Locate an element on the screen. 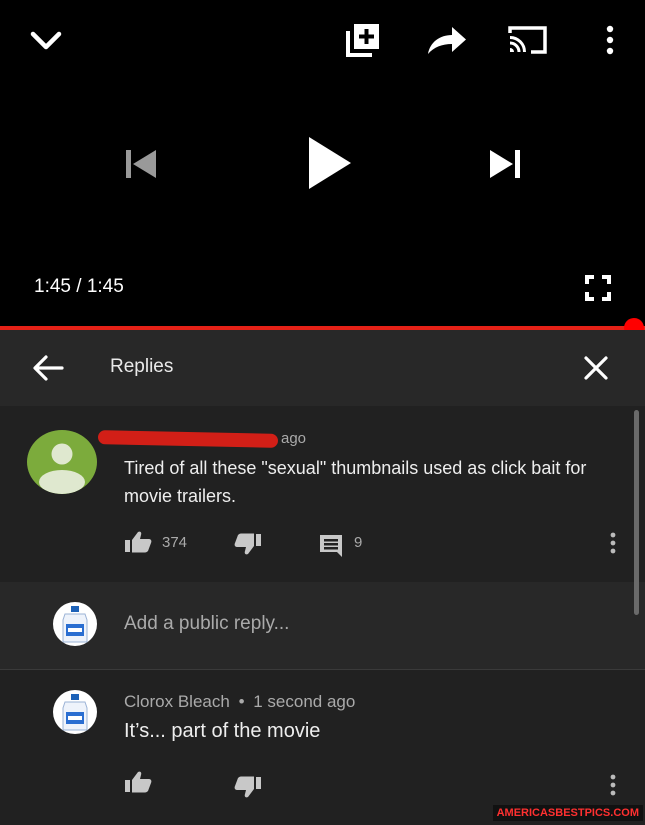 The width and height of the screenshot is (645, 825). comment-icon is located at coordinates (331, 546).